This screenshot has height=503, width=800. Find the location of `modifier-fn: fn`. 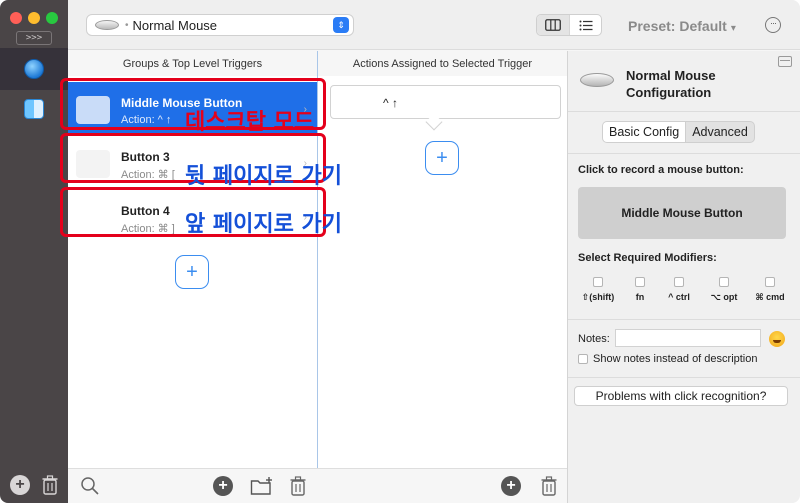

modifier-fn: fn is located at coordinates (640, 289).